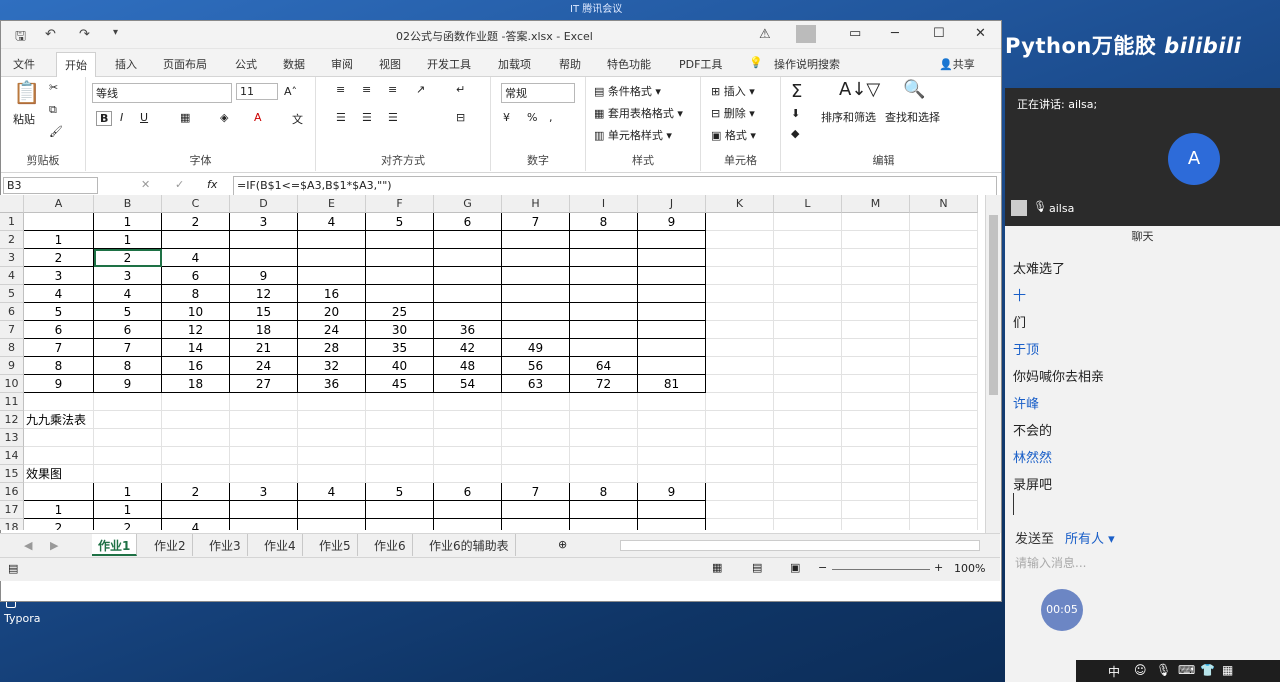  What do you see at coordinates (944, 492) in the screenshot?
I see `cell-N16` at bounding box center [944, 492].